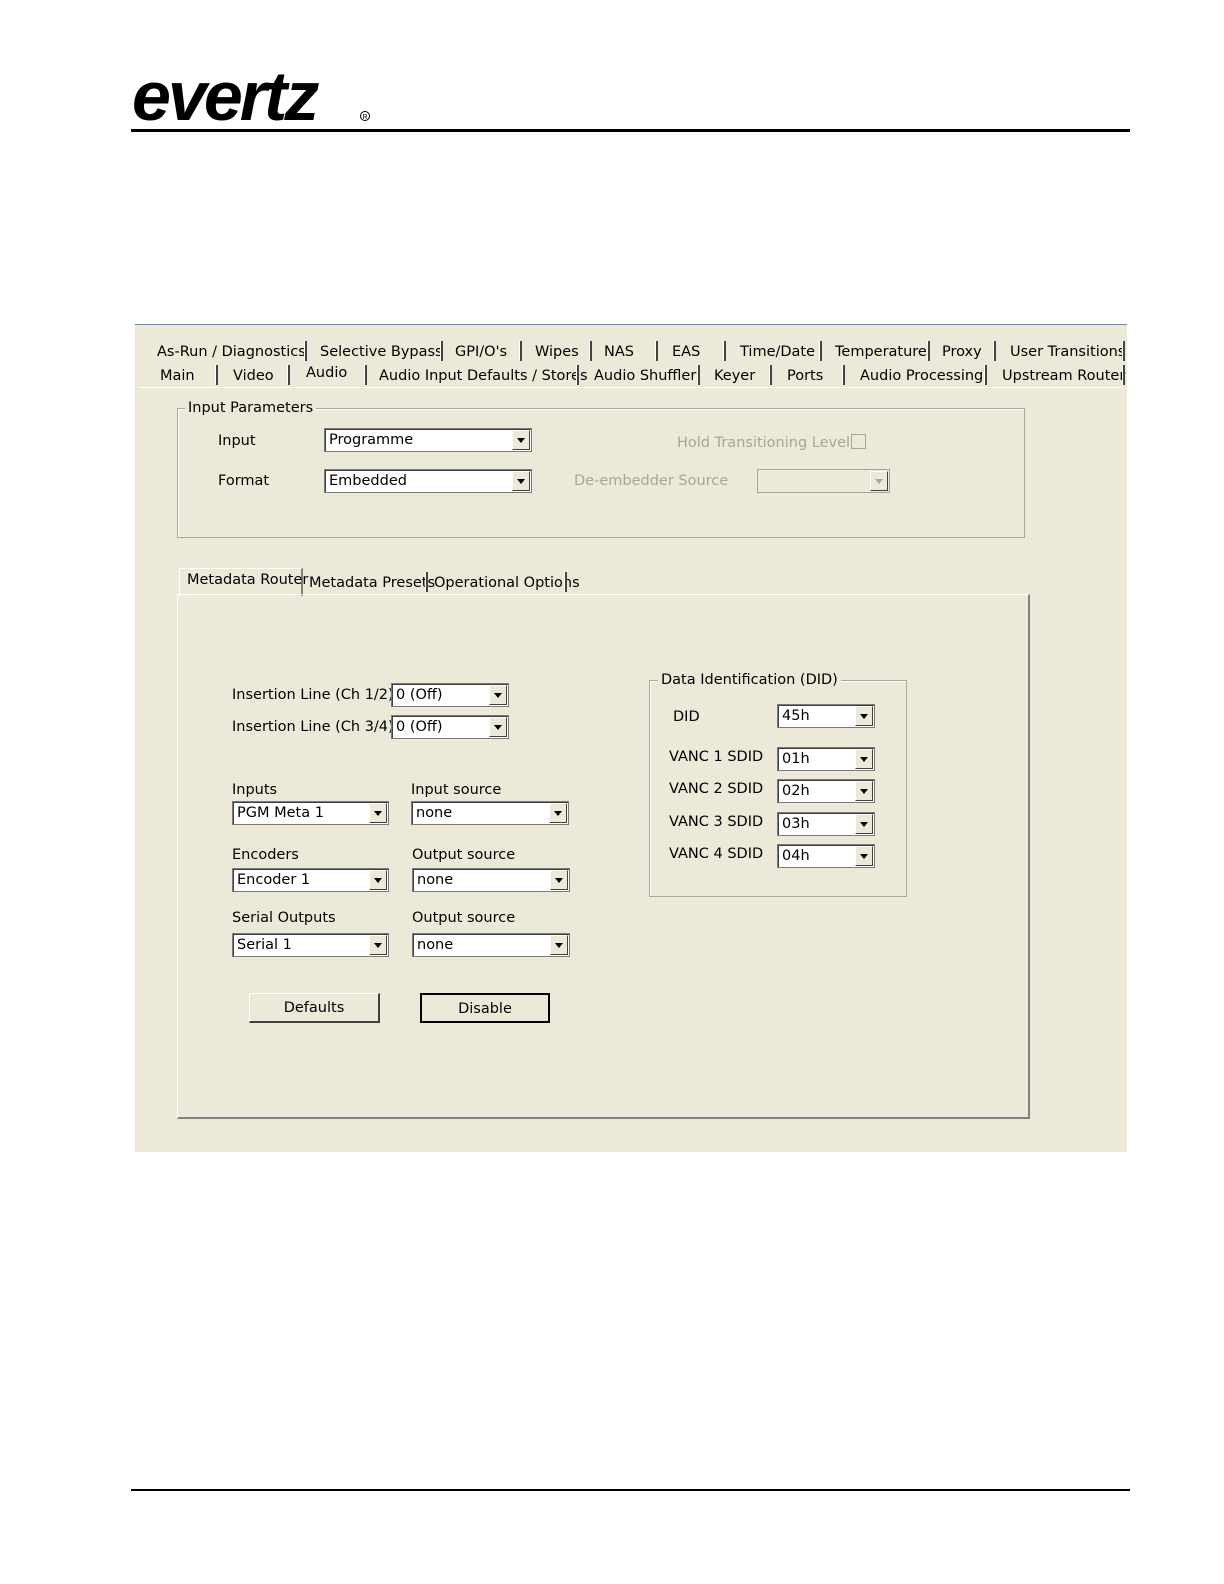 The width and height of the screenshot is (1224, 1584). I want to click on tab-audio-shuffler: Audio Shuffler, so click(645, 376).